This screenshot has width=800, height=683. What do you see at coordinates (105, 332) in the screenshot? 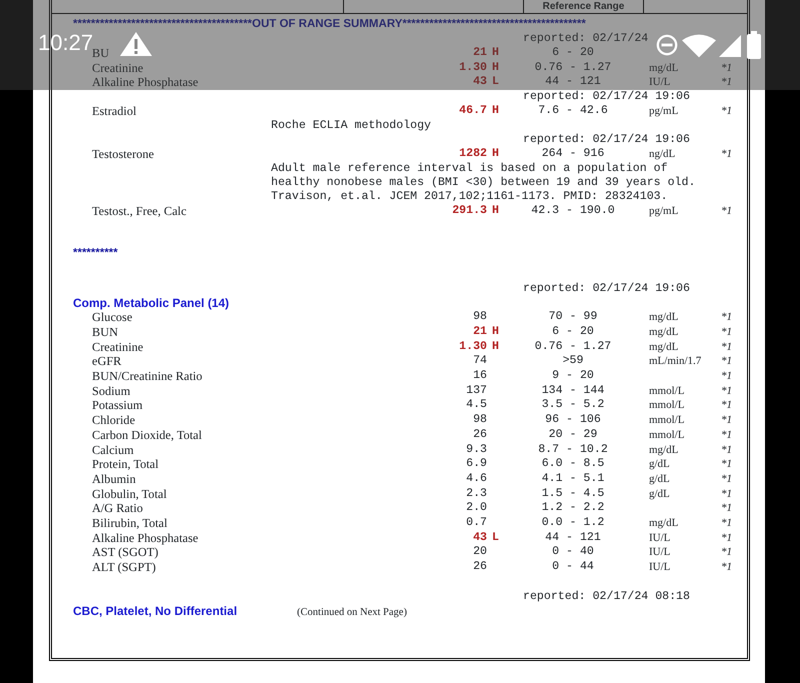
I see `test-name: BUN` at bounding box center [105, 332].